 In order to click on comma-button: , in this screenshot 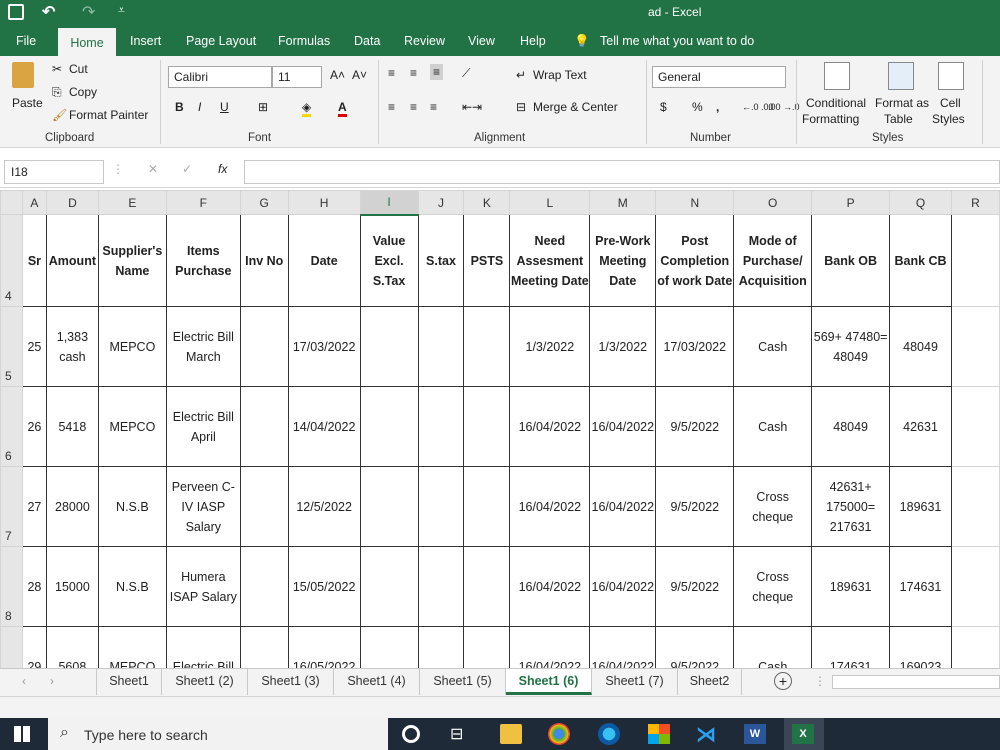, I will do `click(717, 107)`.